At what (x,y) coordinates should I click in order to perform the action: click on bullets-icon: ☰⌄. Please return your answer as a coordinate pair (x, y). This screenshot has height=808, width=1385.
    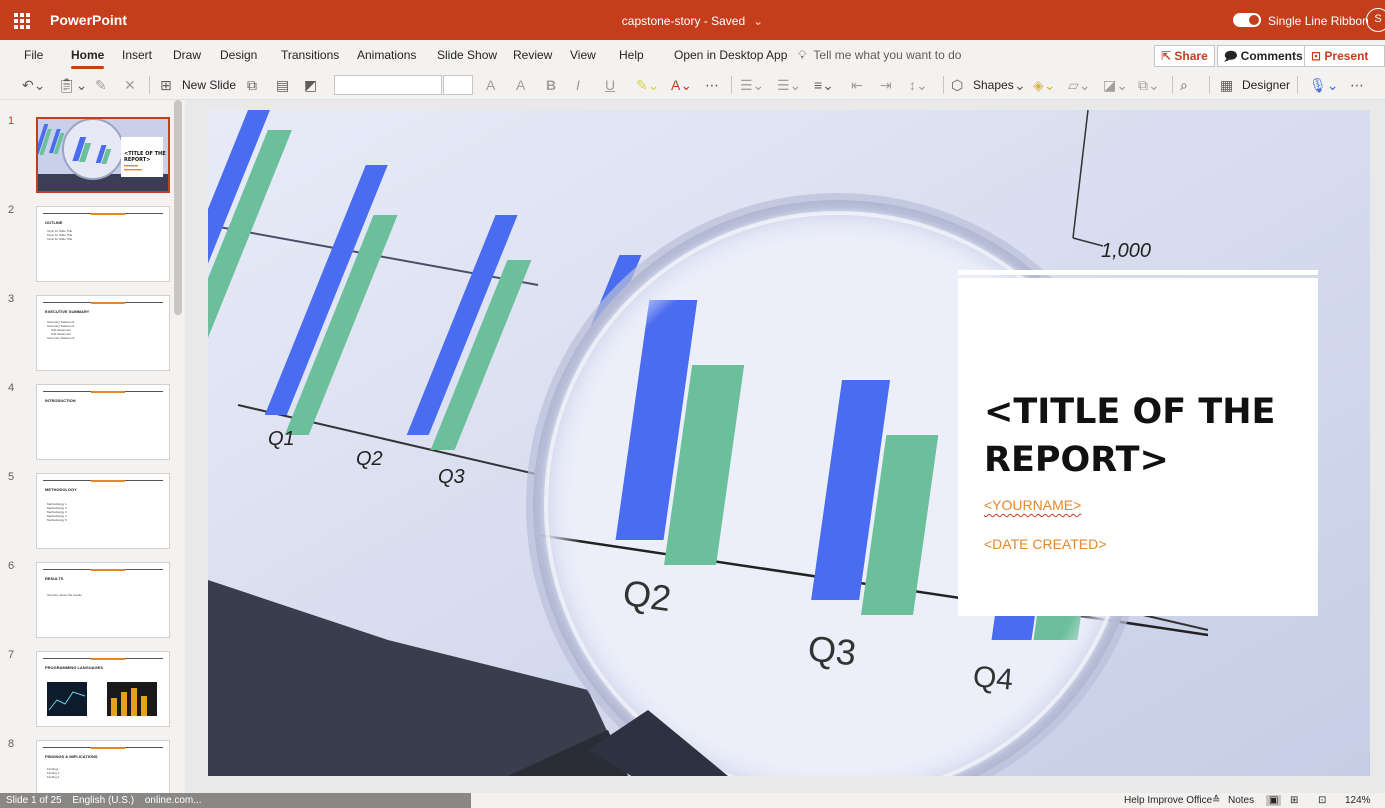
    Looking at the image, I should click on (752, 85).